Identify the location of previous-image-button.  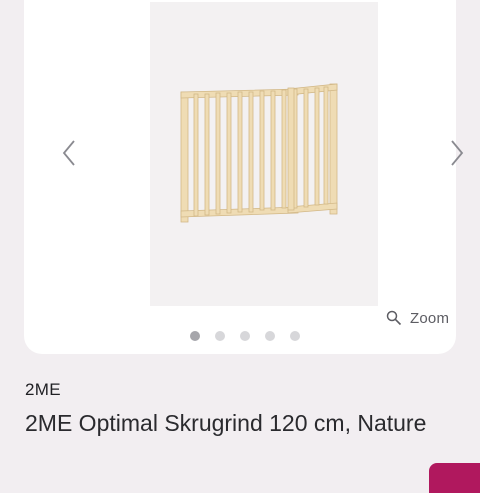
(70, 153).